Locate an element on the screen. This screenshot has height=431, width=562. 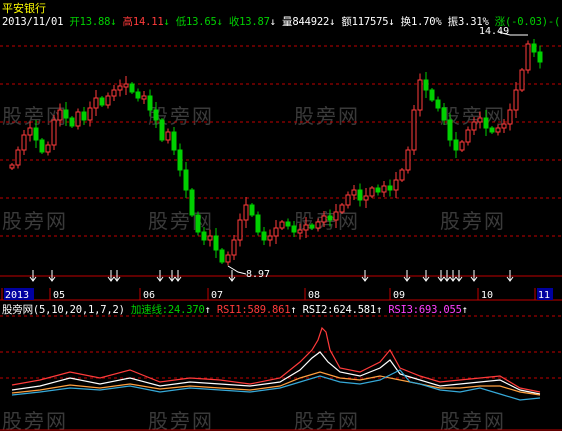
rsi1-value: 589.861 is located at coordinates (269, 310).